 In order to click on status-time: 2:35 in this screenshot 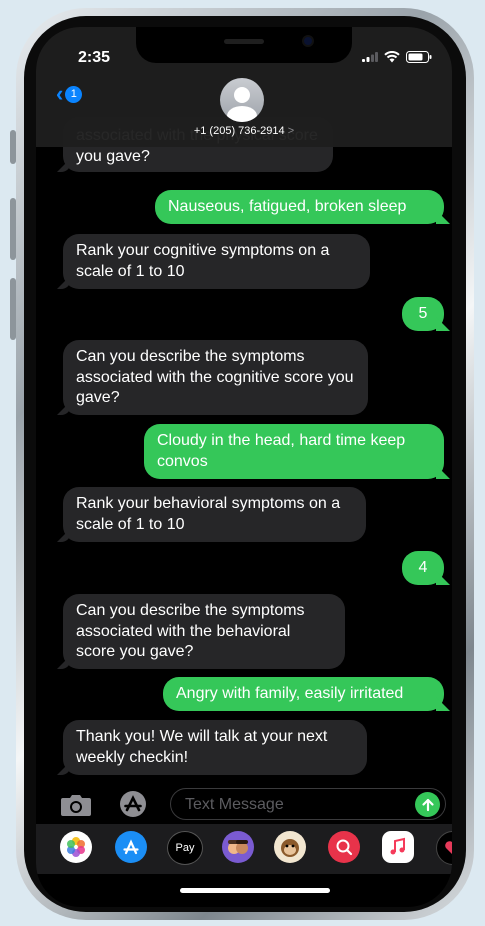, I will do `click(94, 57)`.